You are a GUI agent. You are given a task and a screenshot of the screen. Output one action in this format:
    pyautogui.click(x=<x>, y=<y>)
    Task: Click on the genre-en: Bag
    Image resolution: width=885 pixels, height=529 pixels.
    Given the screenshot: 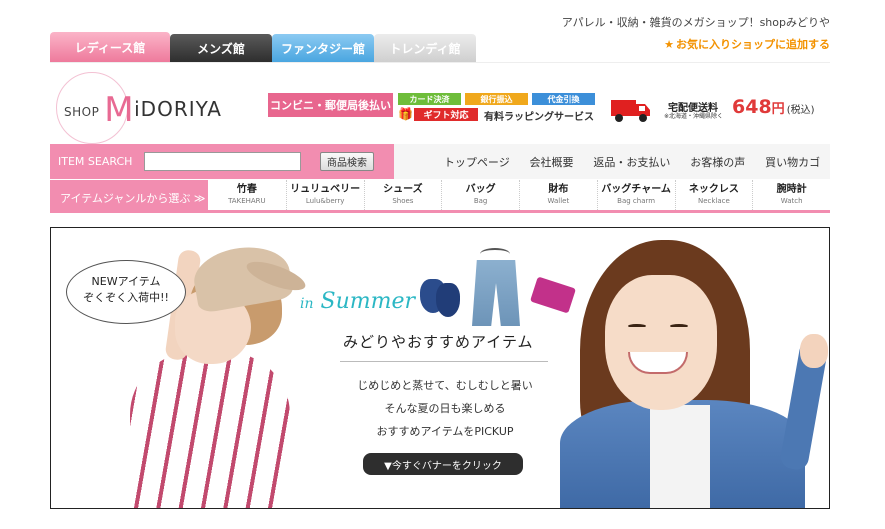 What is the action you would take?
    pyautogui.click(x=480, y=201)
    